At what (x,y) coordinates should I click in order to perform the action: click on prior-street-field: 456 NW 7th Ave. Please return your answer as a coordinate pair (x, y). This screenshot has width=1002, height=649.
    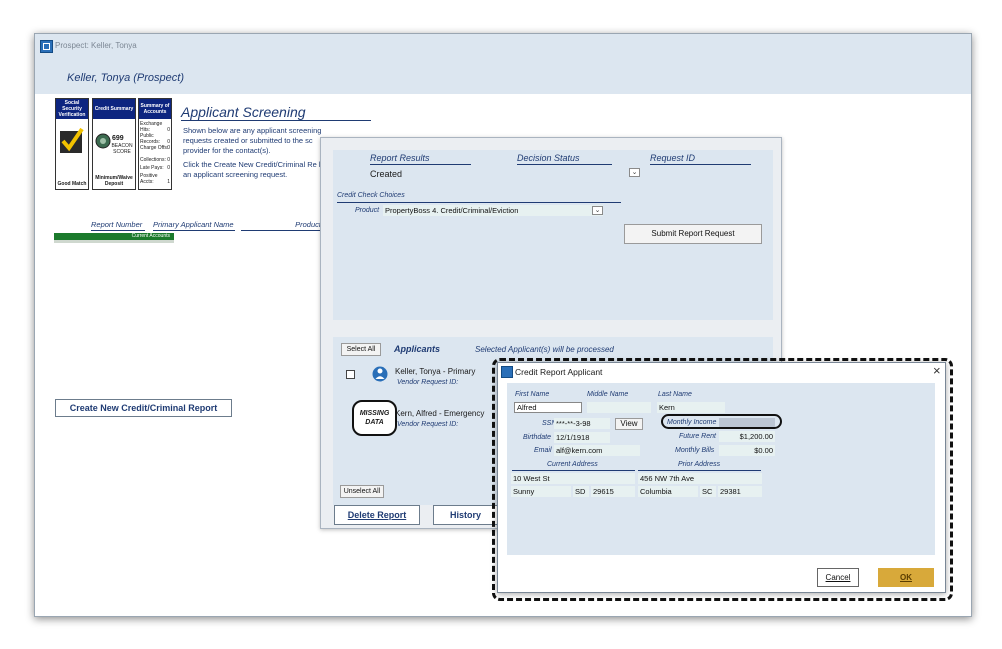
    Looking at the image, I should click on (700, 478).